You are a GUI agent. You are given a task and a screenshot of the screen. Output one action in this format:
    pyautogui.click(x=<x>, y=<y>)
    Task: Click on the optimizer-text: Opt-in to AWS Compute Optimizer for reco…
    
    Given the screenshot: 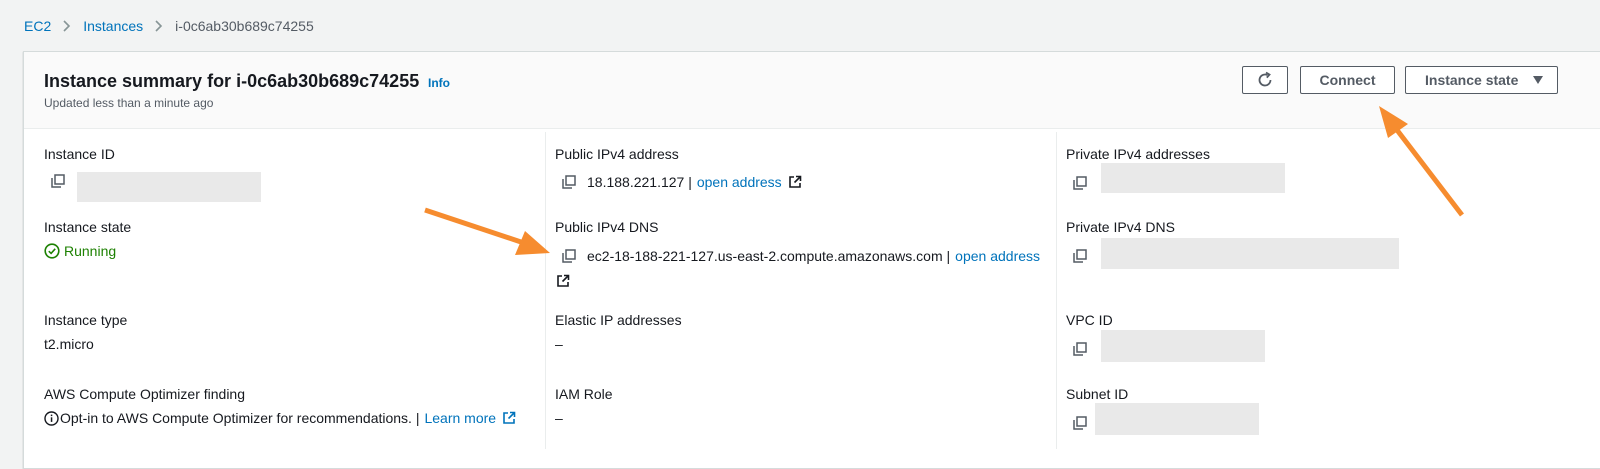 What is the action you would take?
    pyautogui.click(x=240, y=418)
    